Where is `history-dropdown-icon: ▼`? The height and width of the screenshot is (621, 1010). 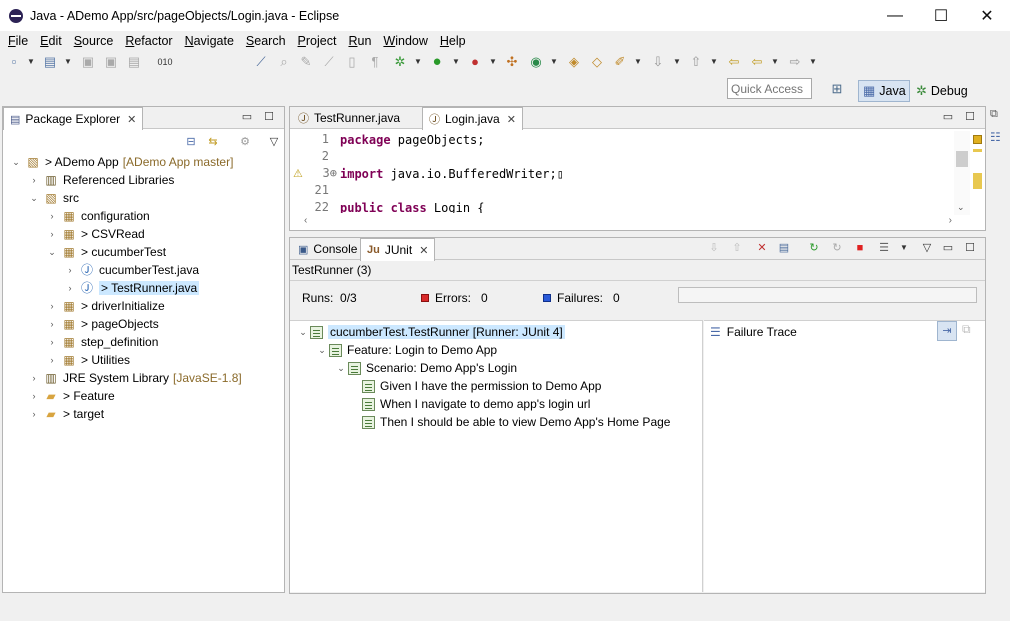 history-dropdown-icon: ▼ is located at coordinates (904, 248).